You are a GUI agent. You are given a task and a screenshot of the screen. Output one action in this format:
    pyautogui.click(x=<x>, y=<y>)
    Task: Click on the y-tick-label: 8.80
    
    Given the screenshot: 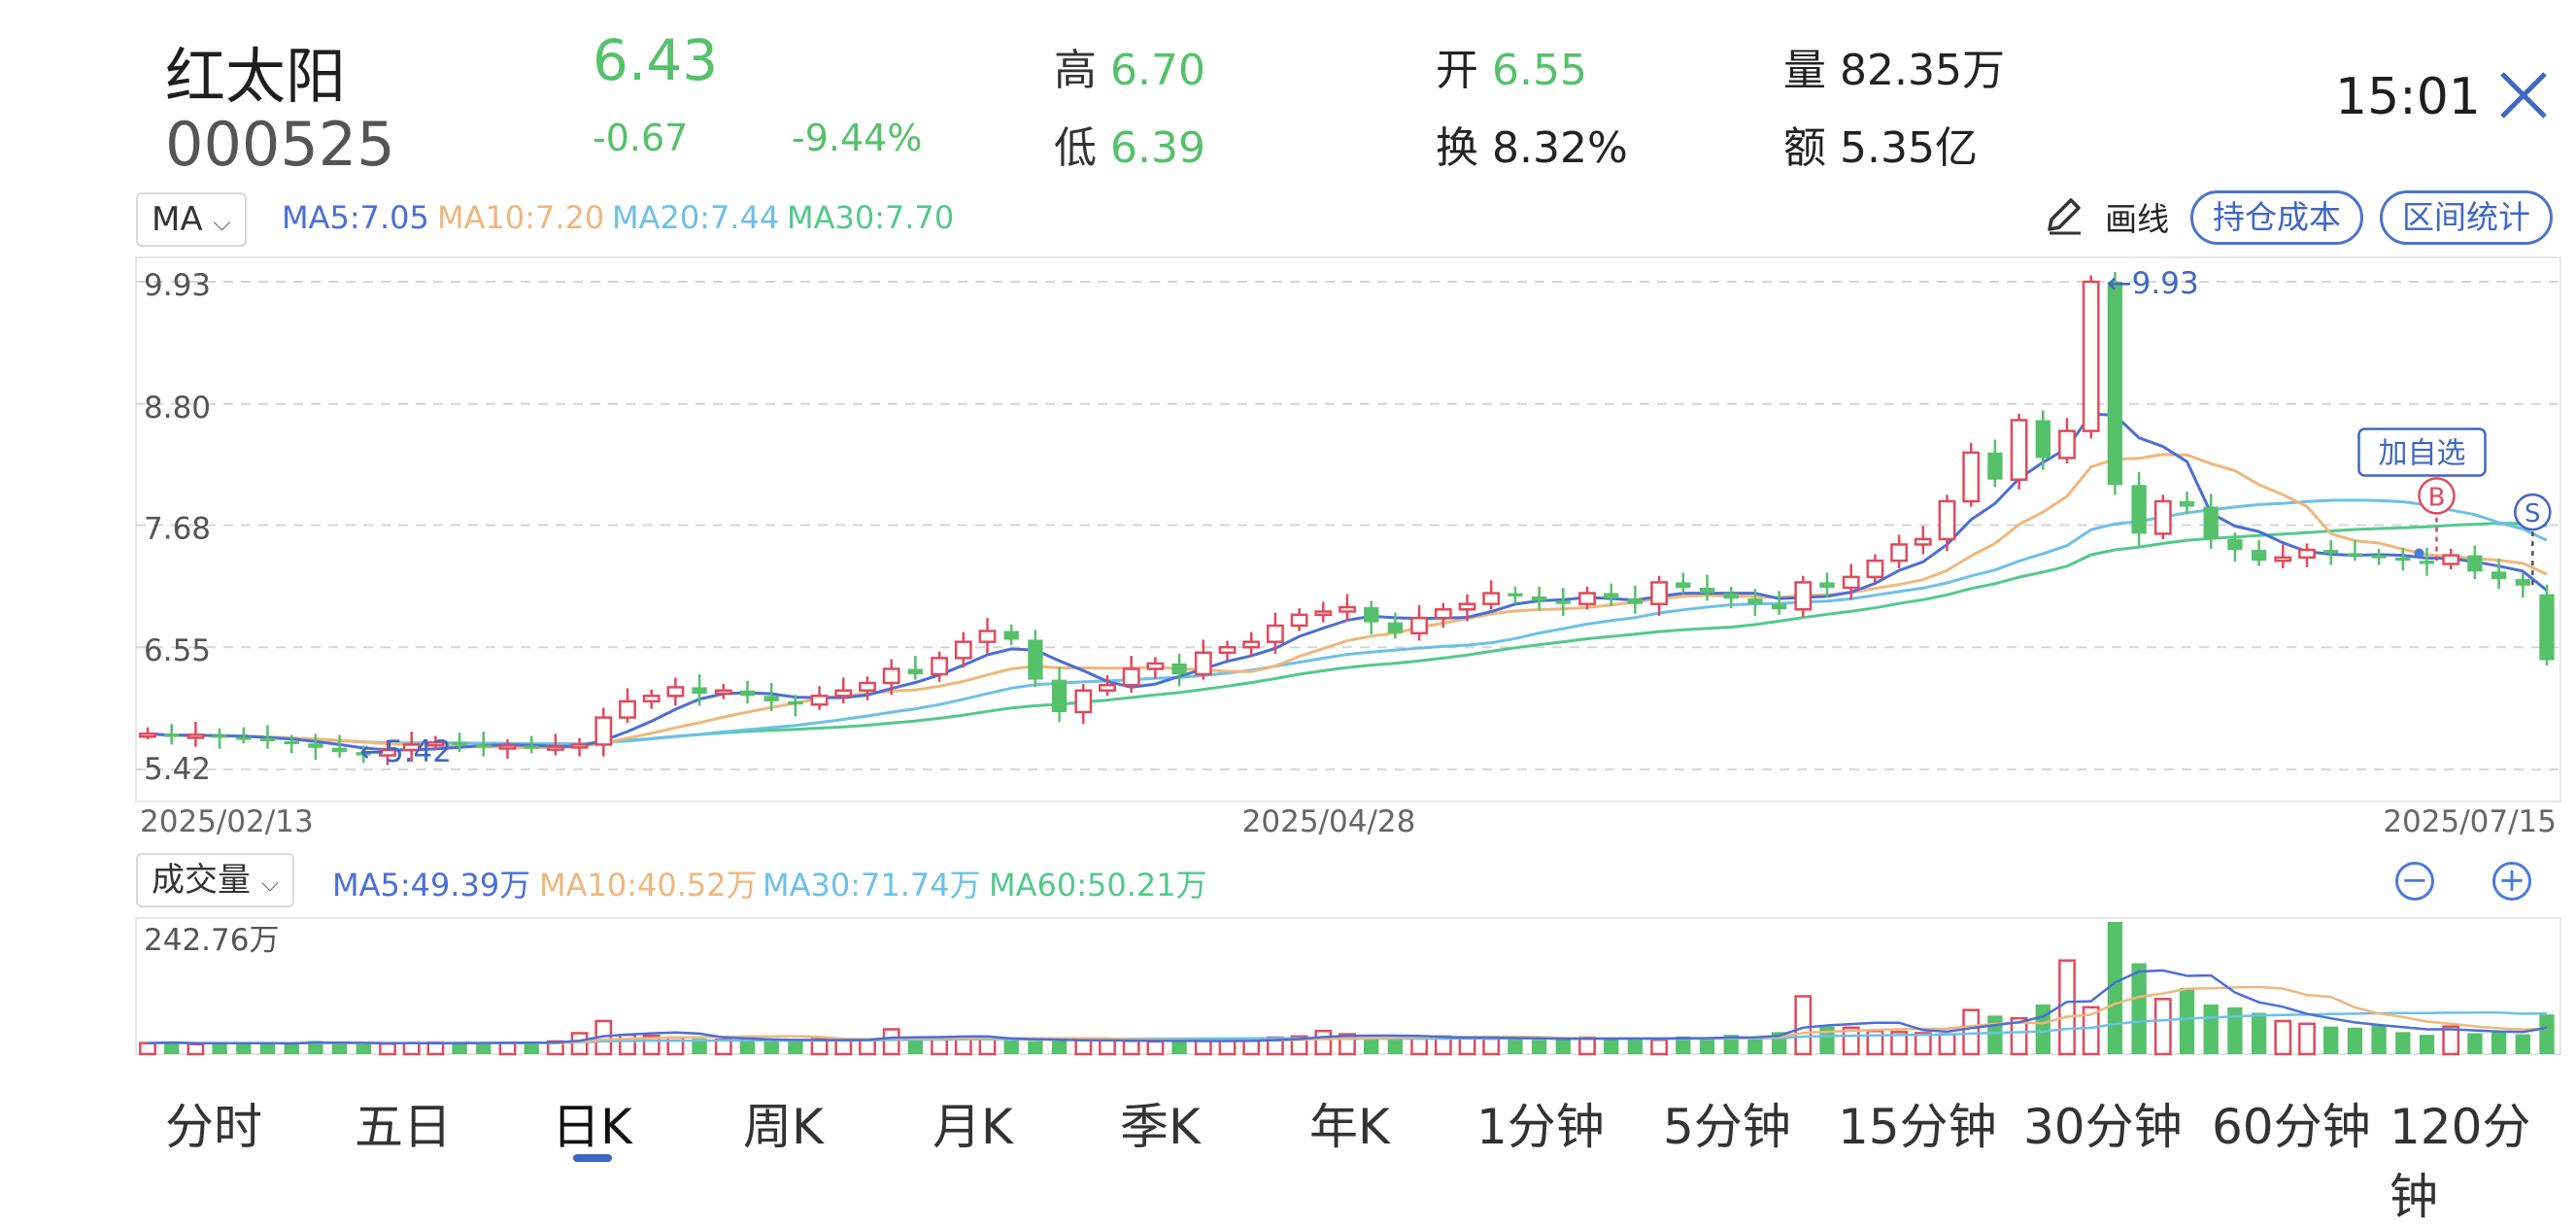 What is the action you would take?
    pyautogui.click(x=177, y=408)
    